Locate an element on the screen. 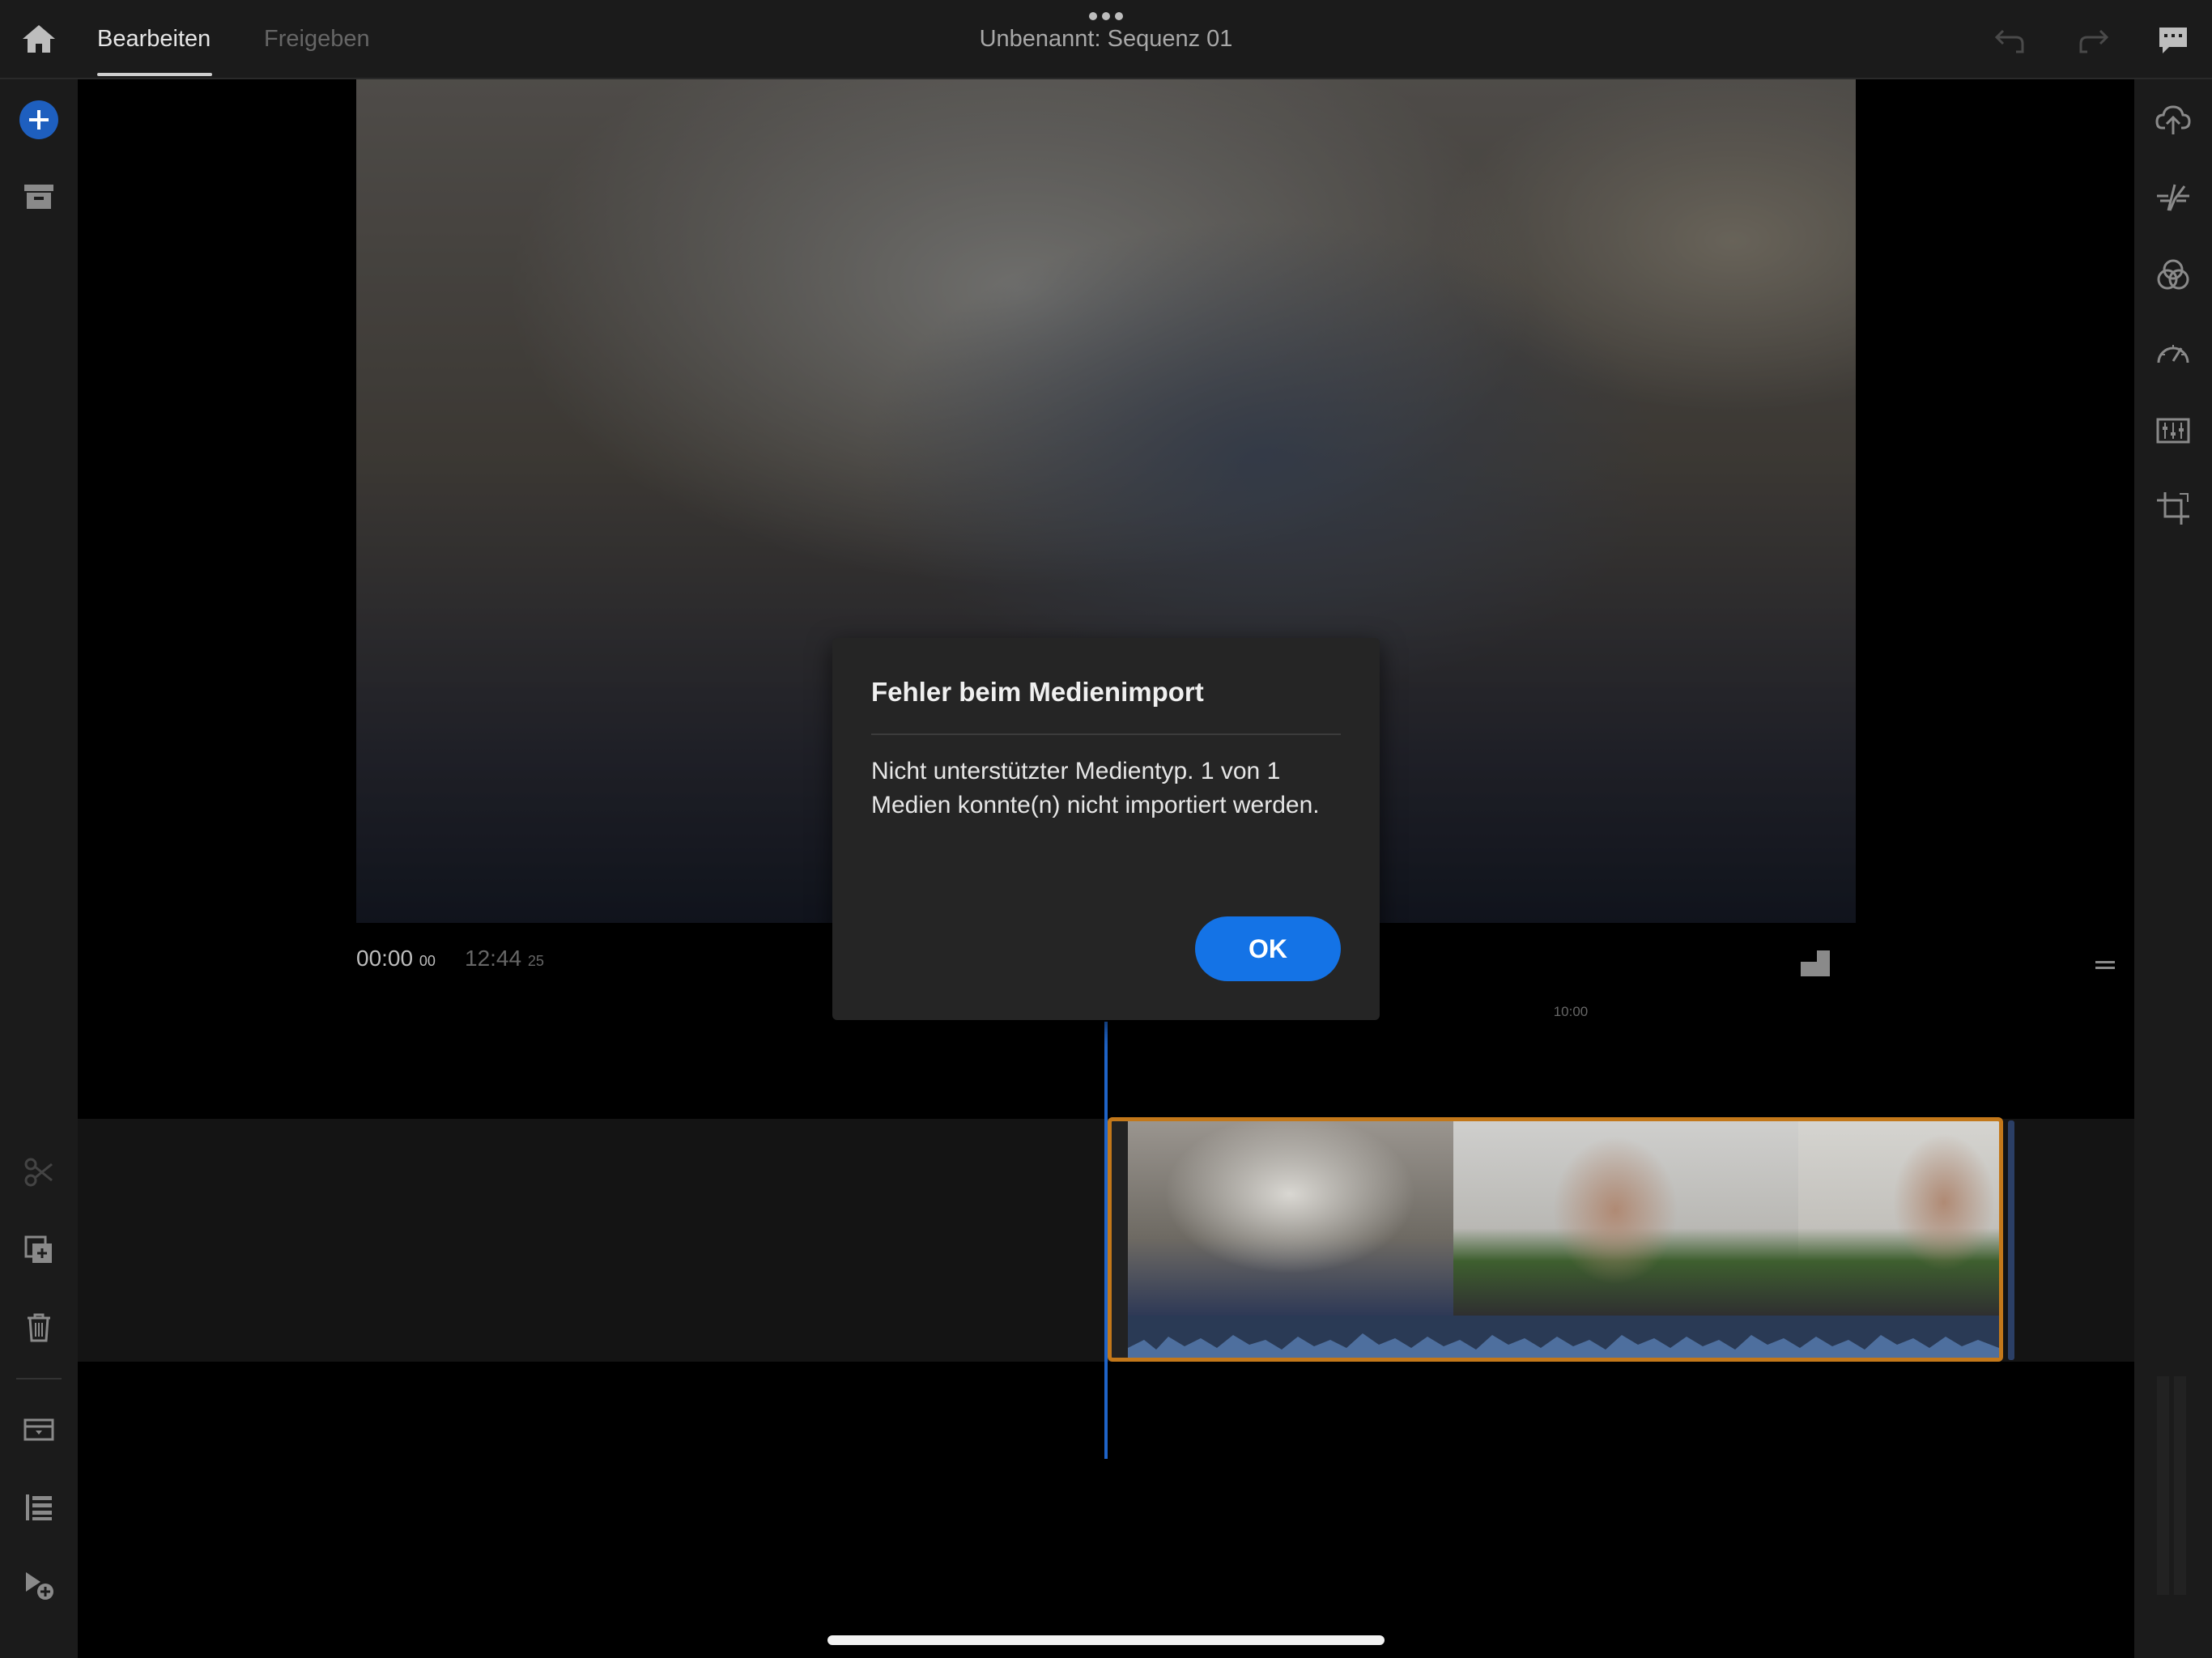  dialog-title: Fehler beim Medienimport is located at coordinates (1037, 692).